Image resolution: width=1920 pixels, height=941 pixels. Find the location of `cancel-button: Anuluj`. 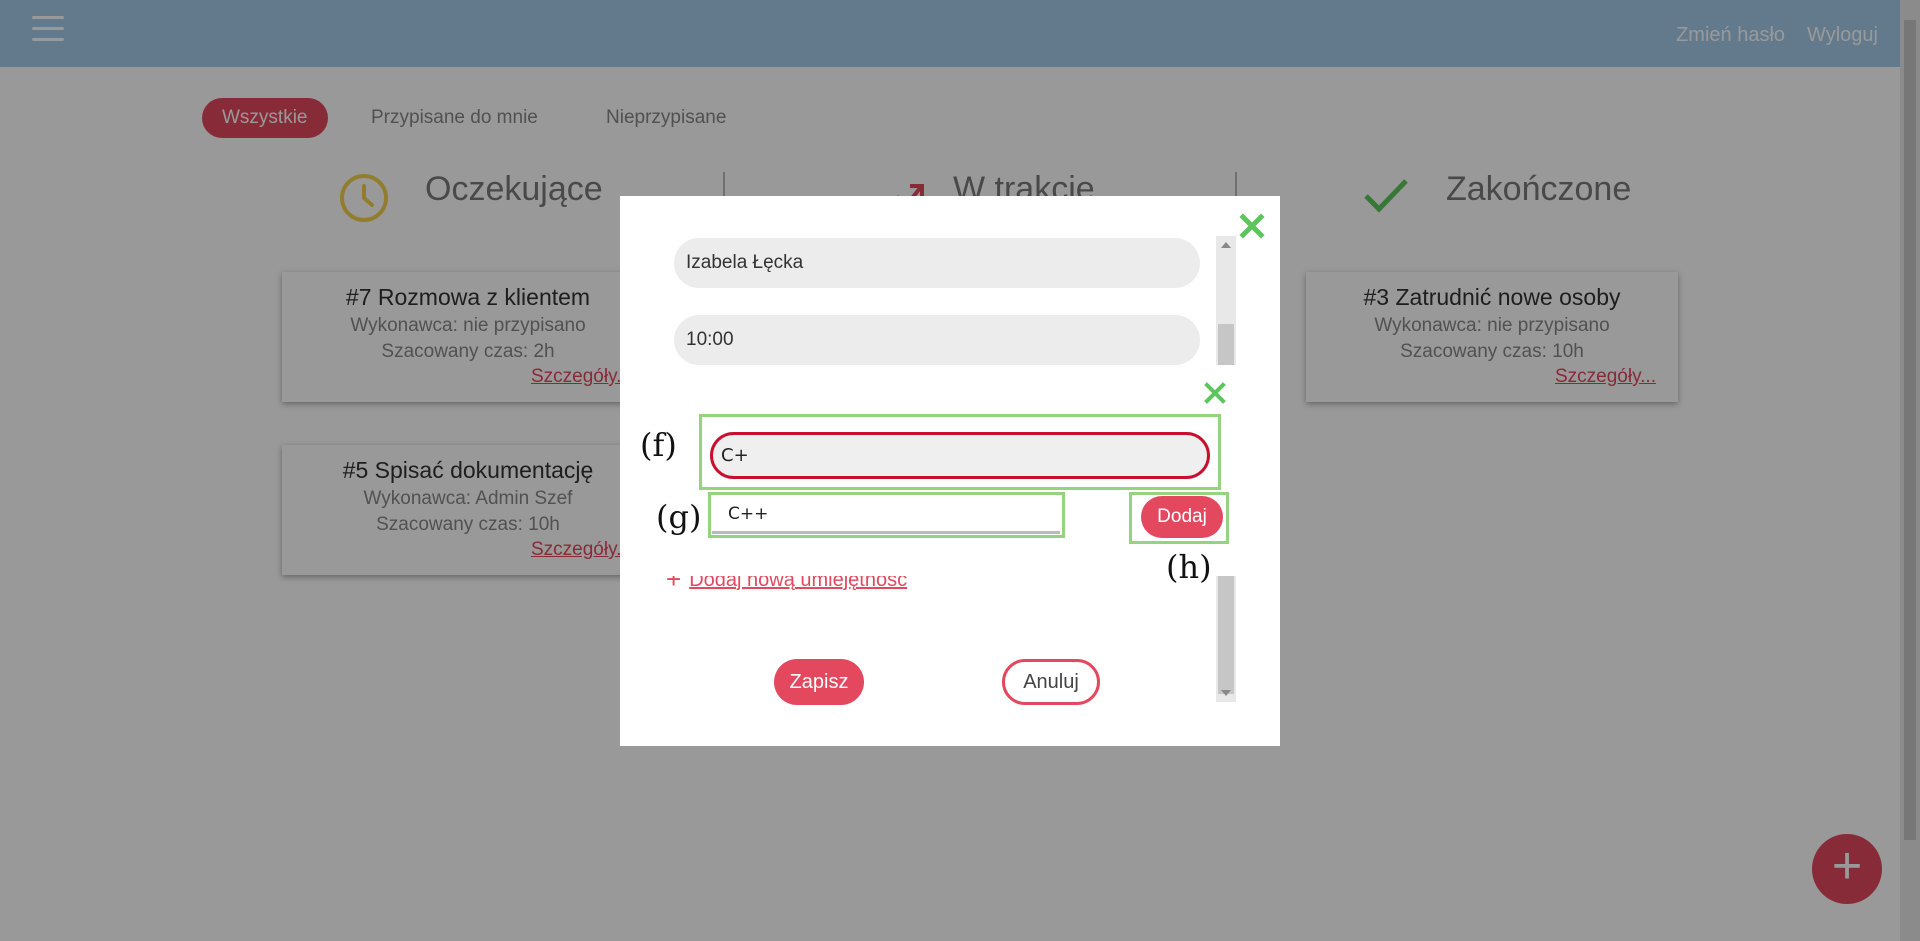

cancel-button: Anuluj is located at coordinates (1051, 682).